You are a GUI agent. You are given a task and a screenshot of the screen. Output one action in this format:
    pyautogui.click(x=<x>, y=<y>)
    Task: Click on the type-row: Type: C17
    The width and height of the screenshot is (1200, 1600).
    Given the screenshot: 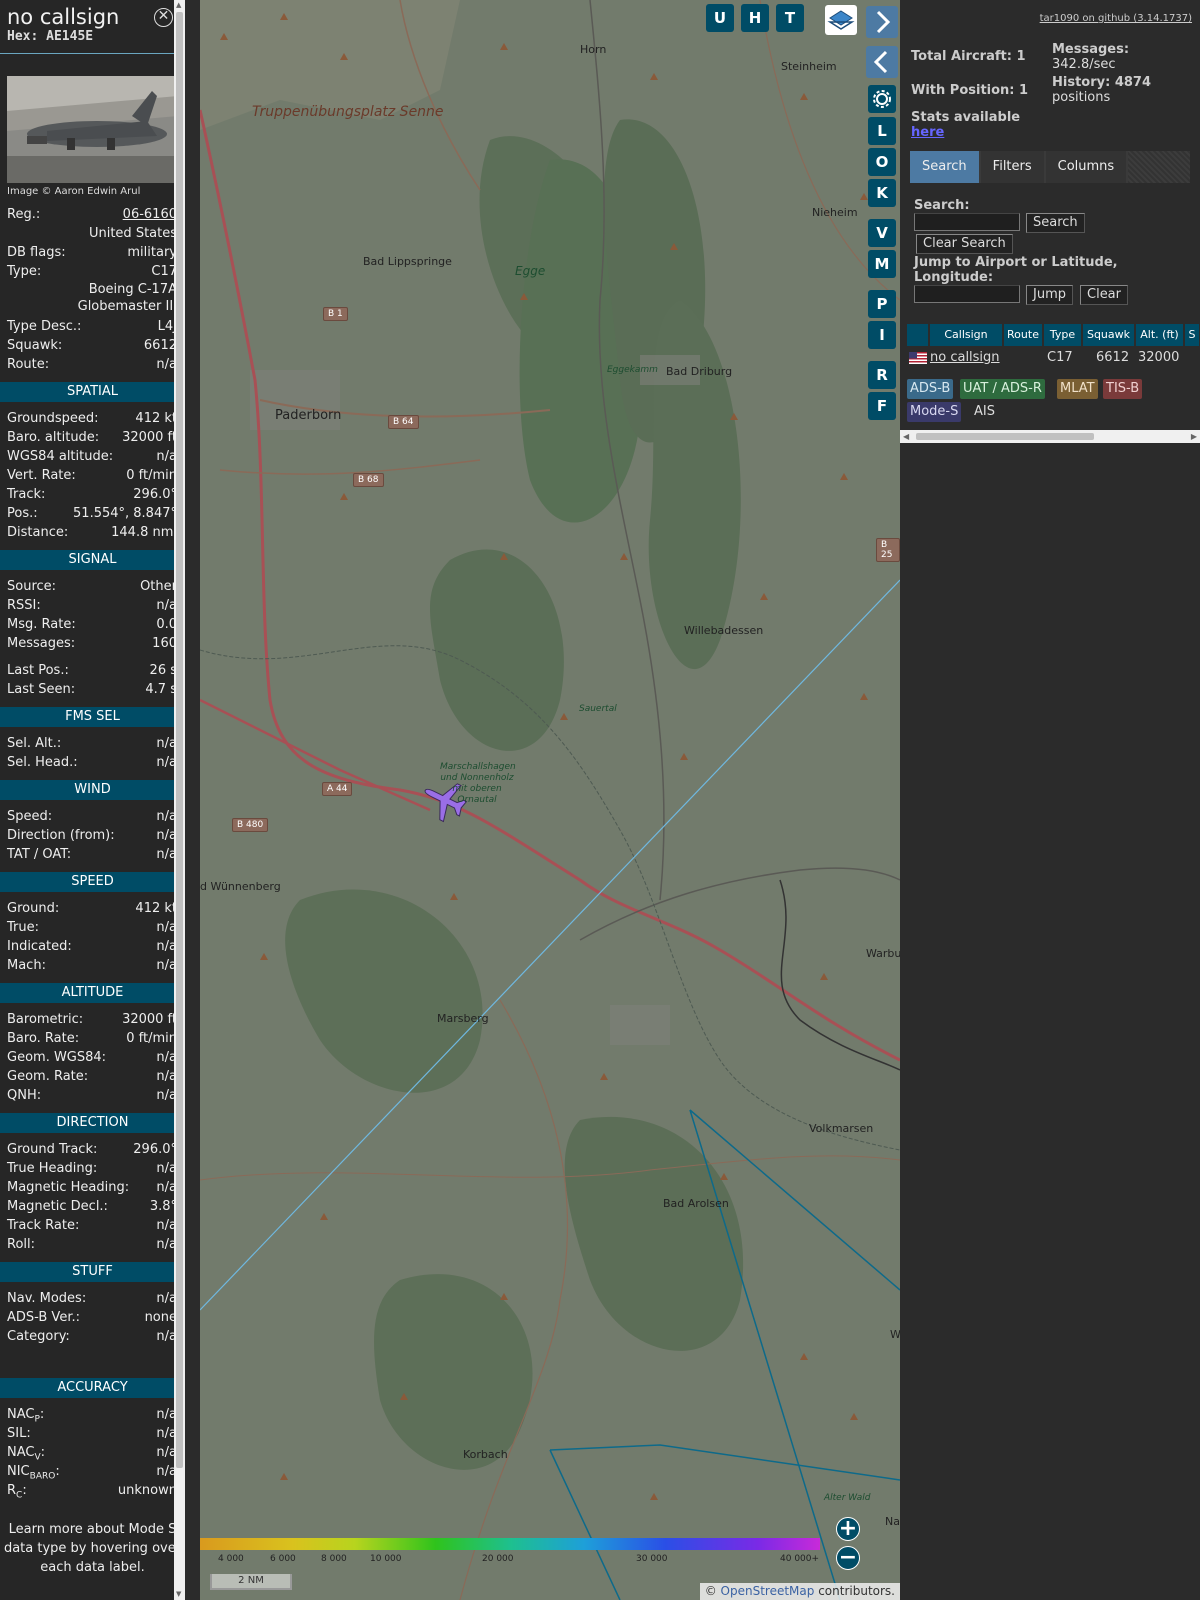 What is the action you would take?
    pyautogui.click(x=92, y=271)
    